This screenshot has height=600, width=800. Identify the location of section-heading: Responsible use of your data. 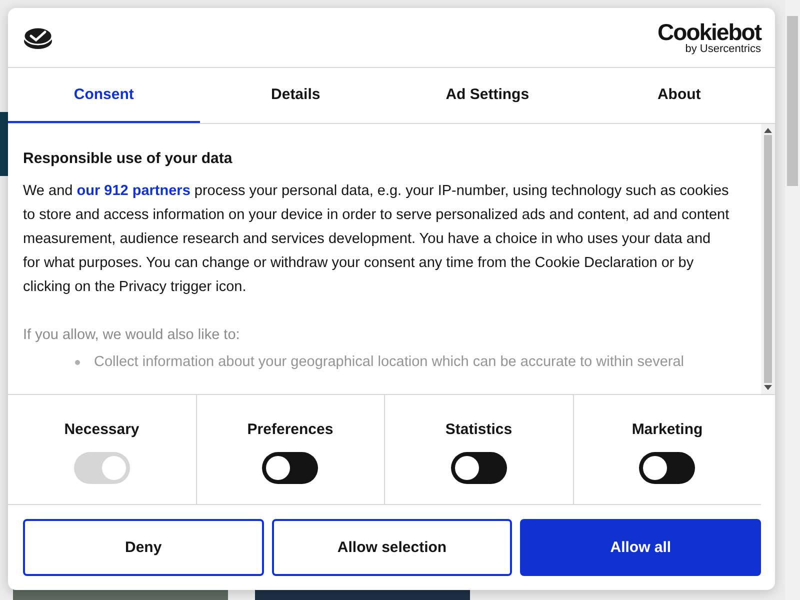
(128, 158).